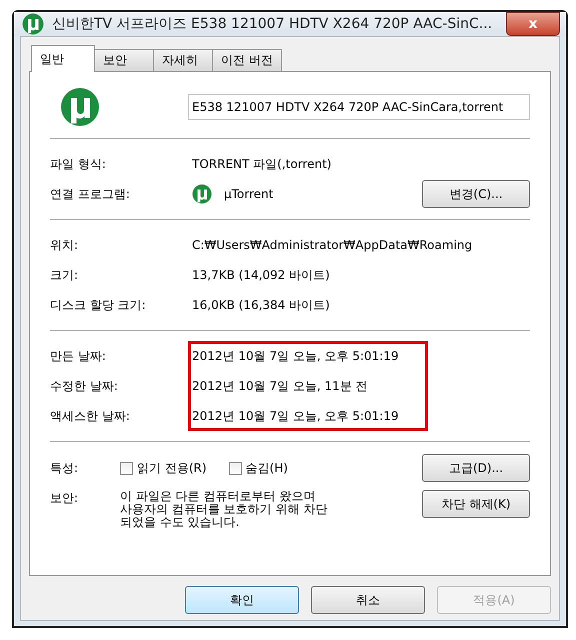 This screenshot has width=576, height=640. What do you see at coordinates (98, 305) in the screenshot?
I see `field-label: 디스크 할당 크기:` at bounding box center [98, 305].